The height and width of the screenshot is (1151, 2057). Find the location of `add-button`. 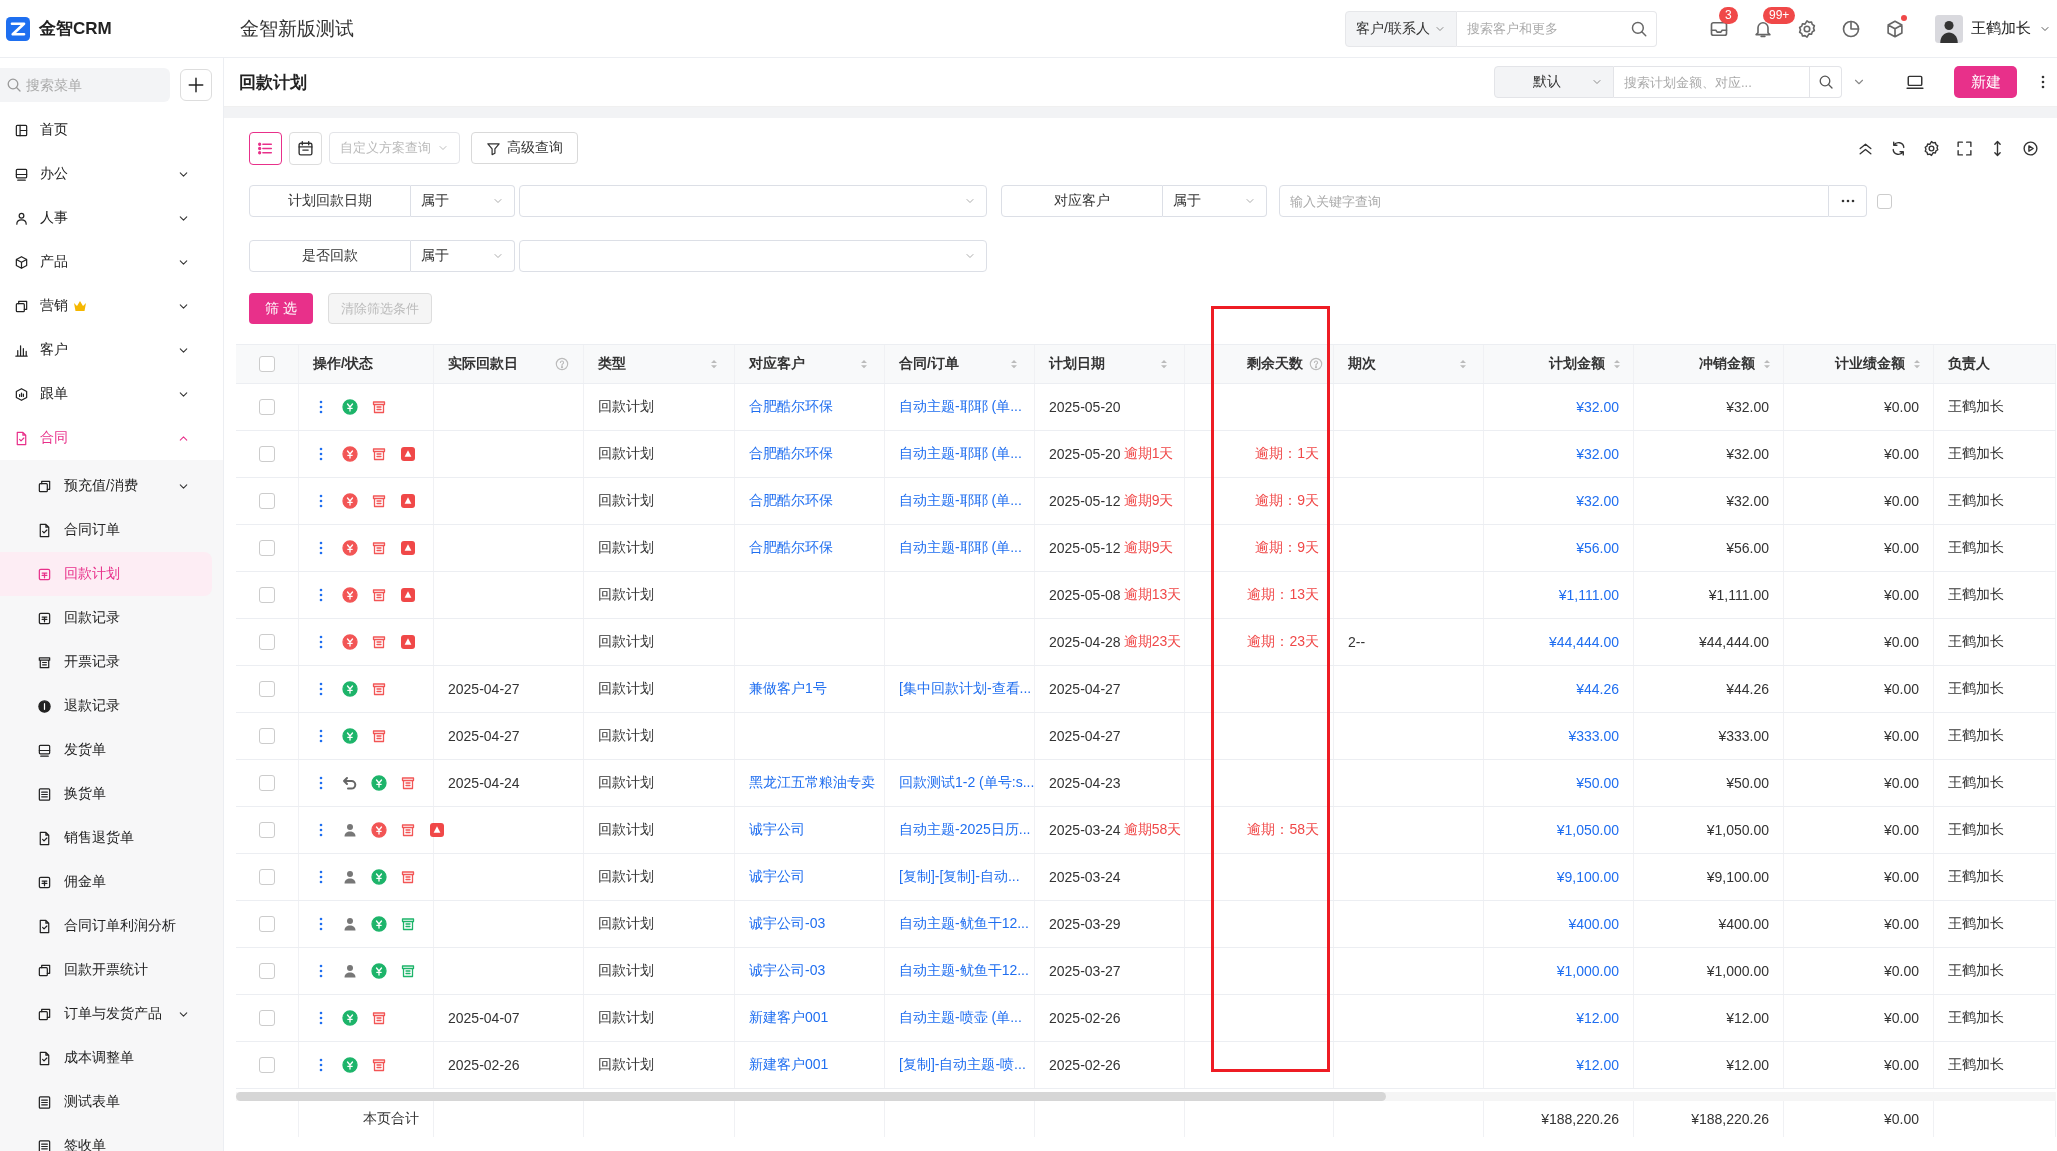

add-button is located at coordinates (196, 85).